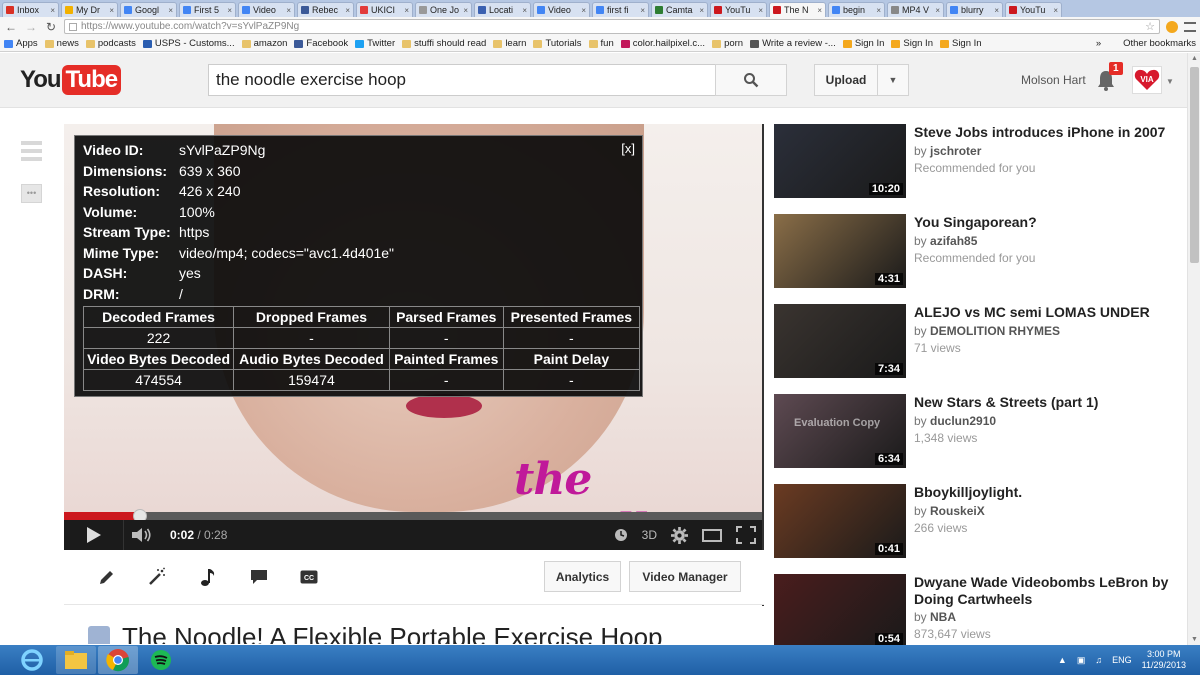  I want to click on network-icon: ▣, so click(1081, 660).